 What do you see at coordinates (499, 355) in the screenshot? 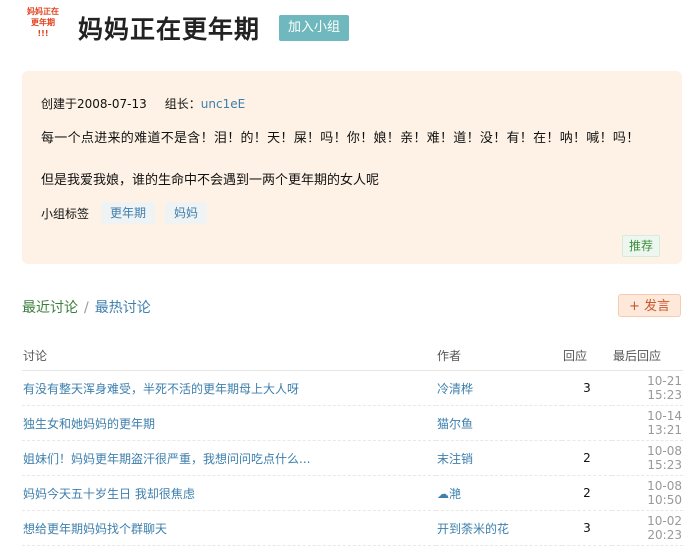
I see `column-header-author: 作者` at bounding box center [499, 355].